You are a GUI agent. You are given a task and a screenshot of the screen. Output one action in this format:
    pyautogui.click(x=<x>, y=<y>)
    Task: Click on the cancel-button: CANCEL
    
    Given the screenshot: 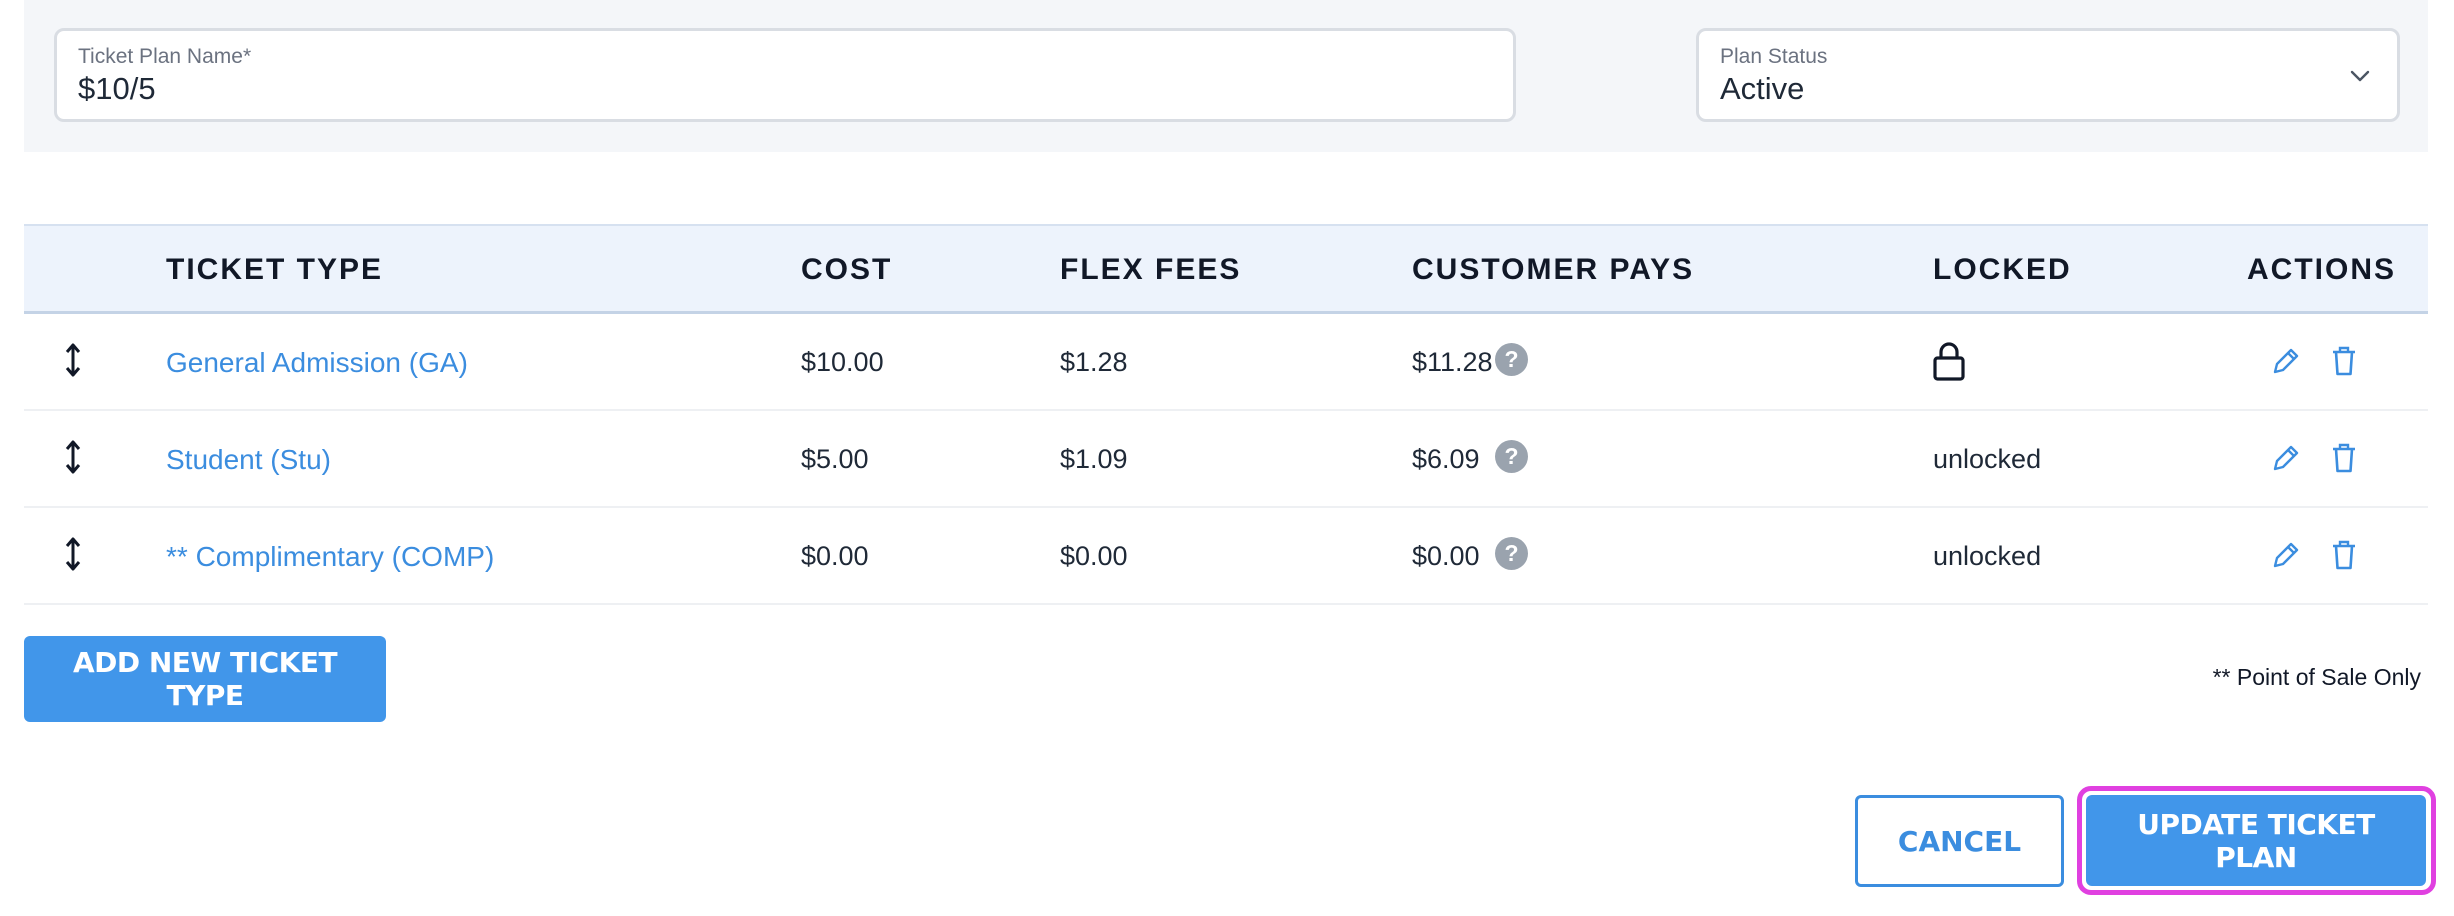 What is the action you would take?
    pyautogui.click(x=1959, y=841)
    